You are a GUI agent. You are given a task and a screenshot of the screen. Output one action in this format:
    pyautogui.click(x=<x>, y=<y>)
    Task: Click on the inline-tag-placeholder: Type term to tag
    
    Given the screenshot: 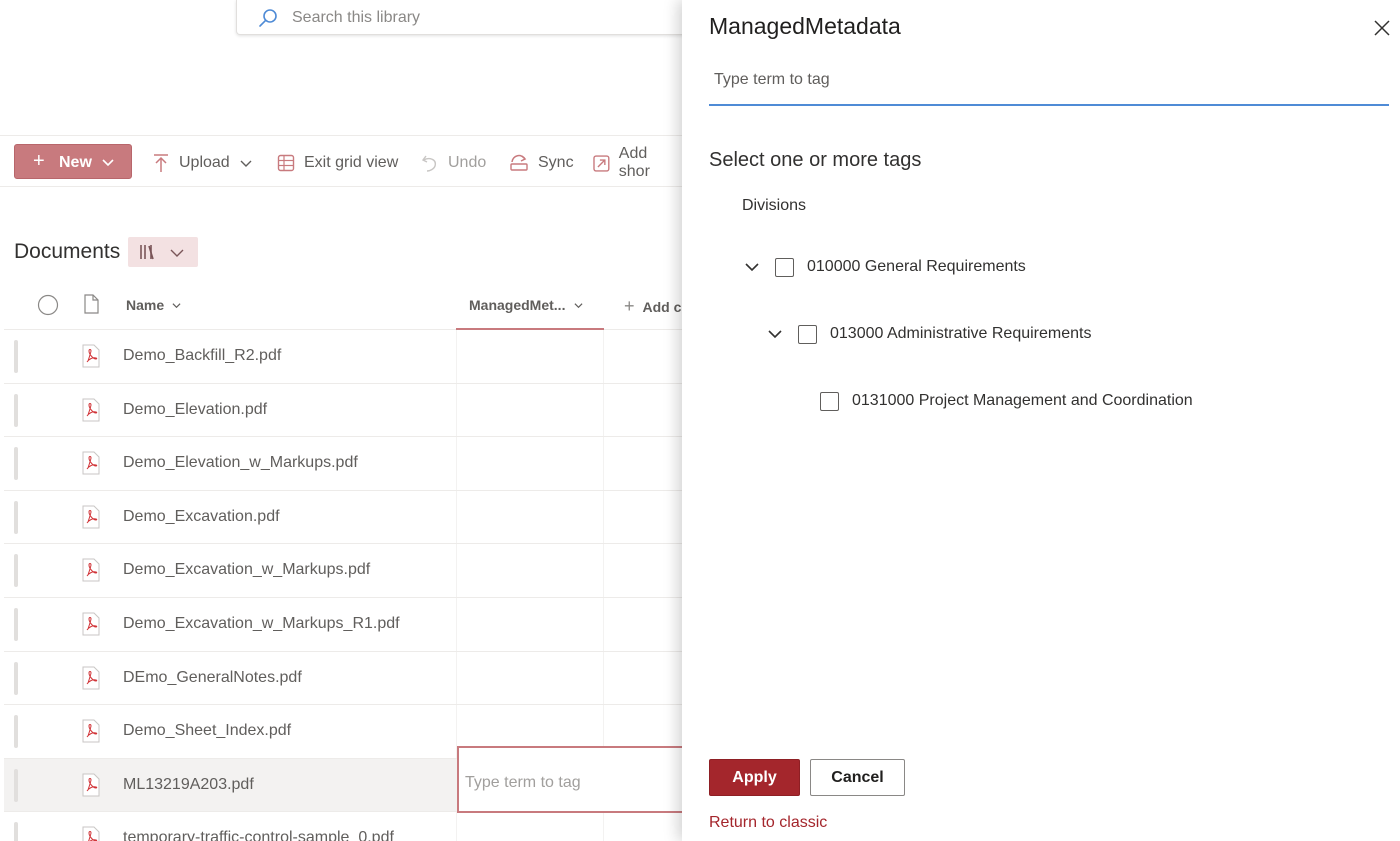 What is the action you would take?
    pyautogui.click(x=523, y=782)
    